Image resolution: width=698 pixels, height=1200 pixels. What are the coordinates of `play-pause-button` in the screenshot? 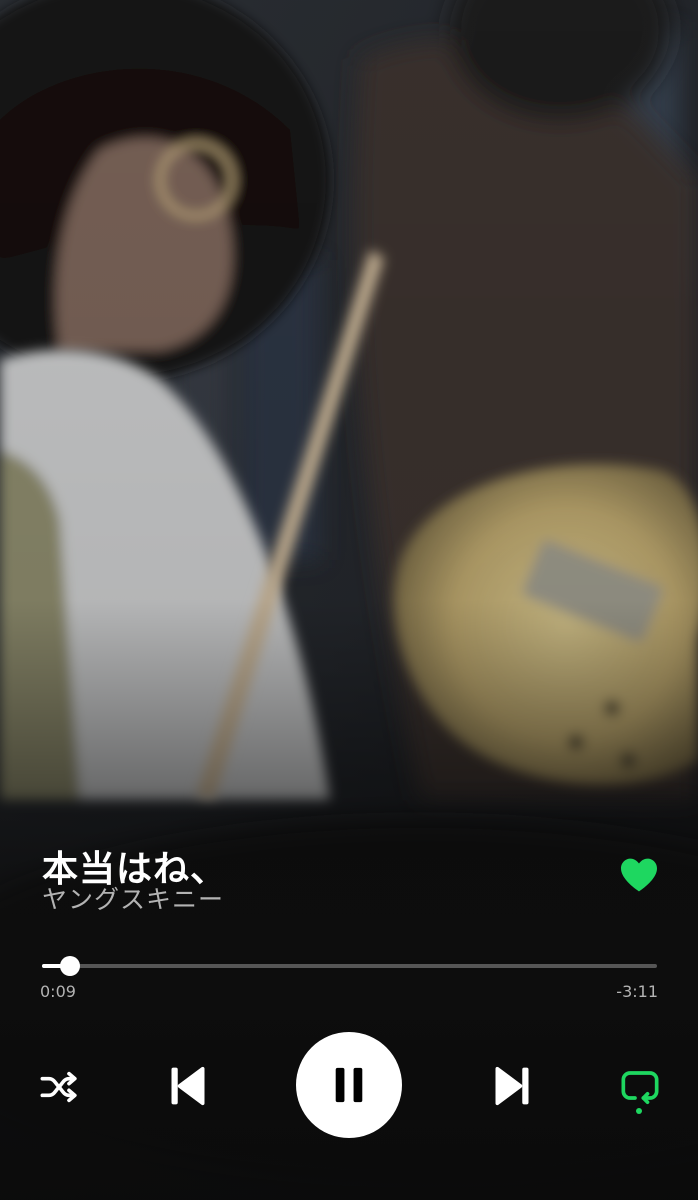 It's located at (349, 1085).